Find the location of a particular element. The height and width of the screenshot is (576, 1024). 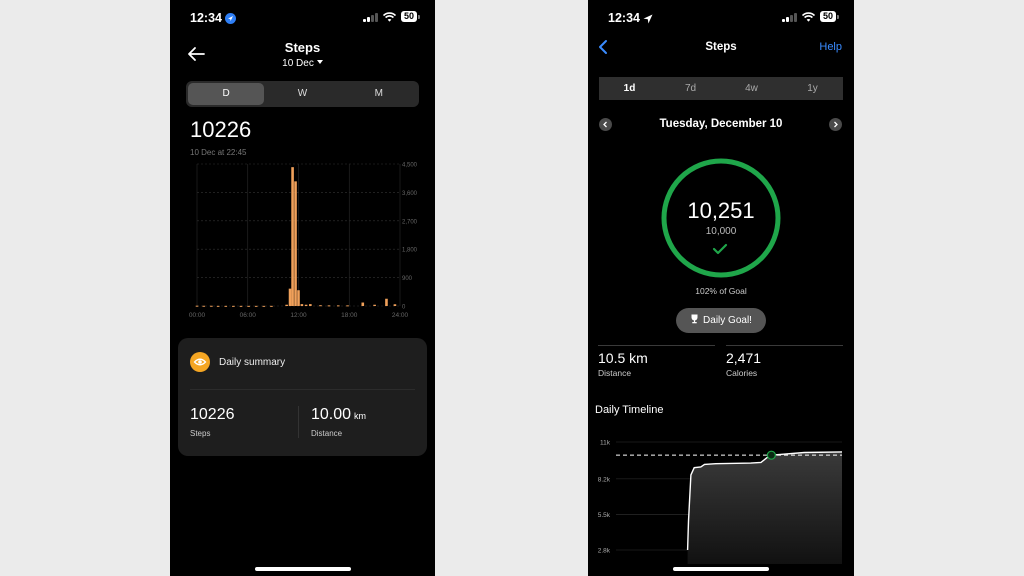

x-tick-label: 18:00 is located at coordinates (349, 315).